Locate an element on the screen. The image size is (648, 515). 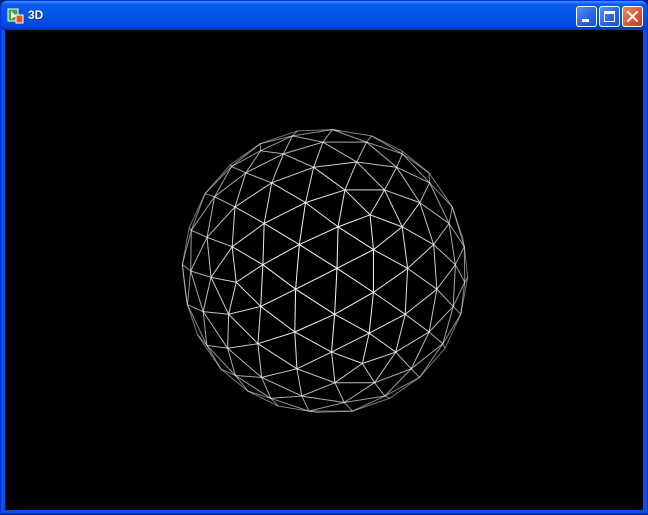
title-bar: 3D is located at coordinates (324, 15).